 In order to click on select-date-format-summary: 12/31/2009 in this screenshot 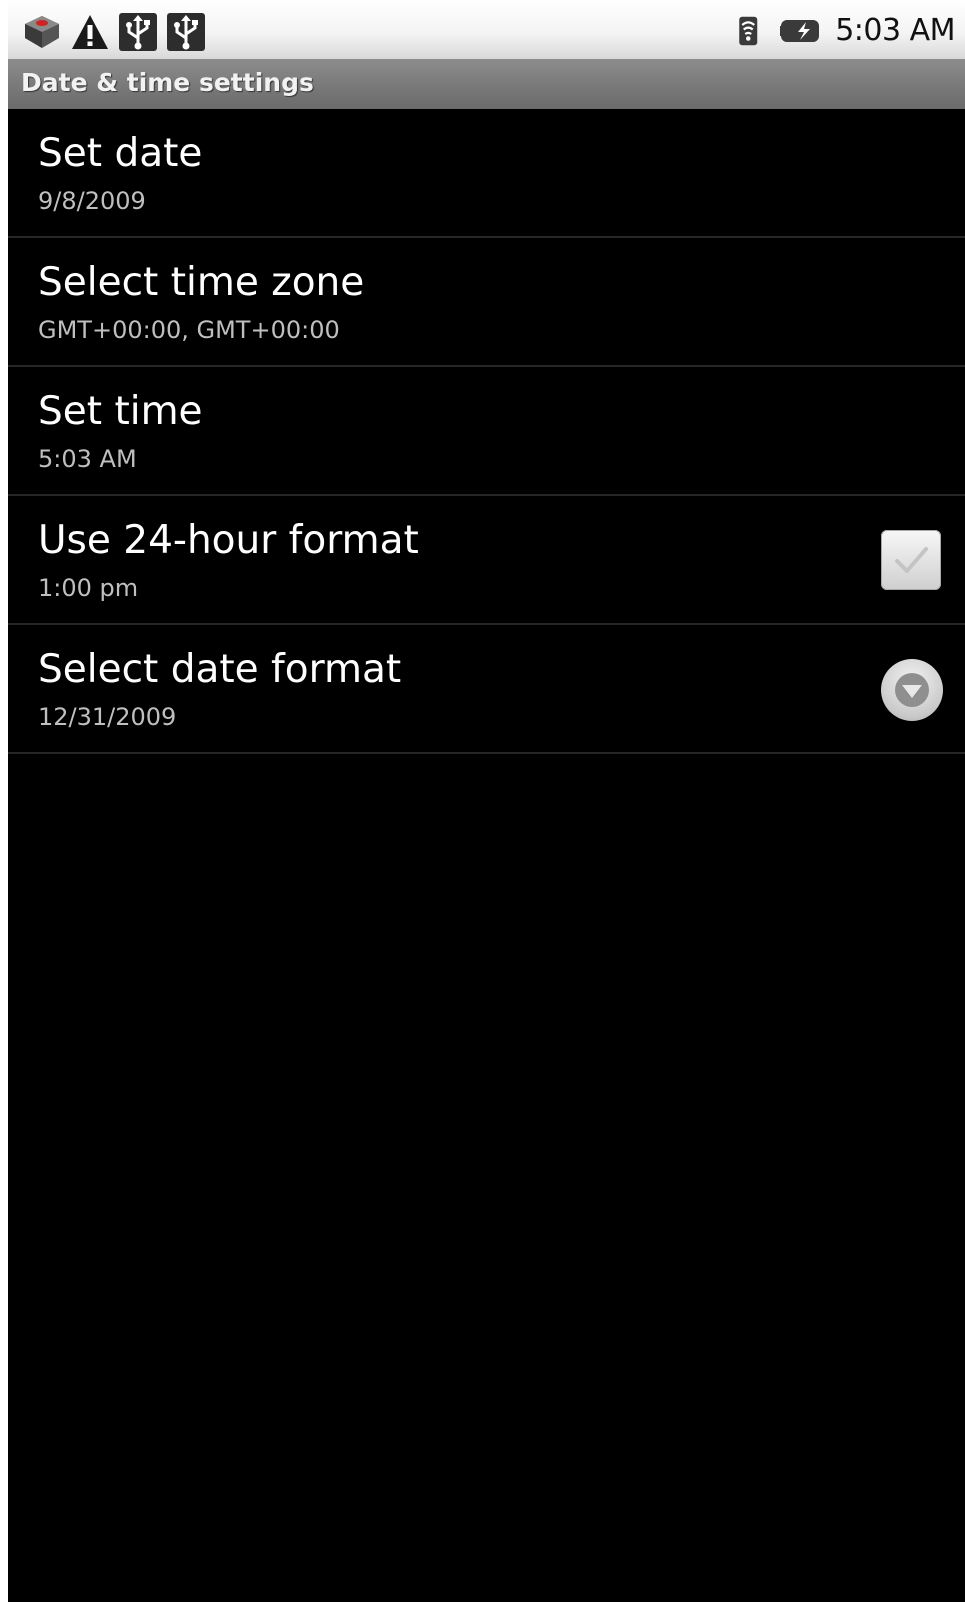, I will do `click(107, 717)`.